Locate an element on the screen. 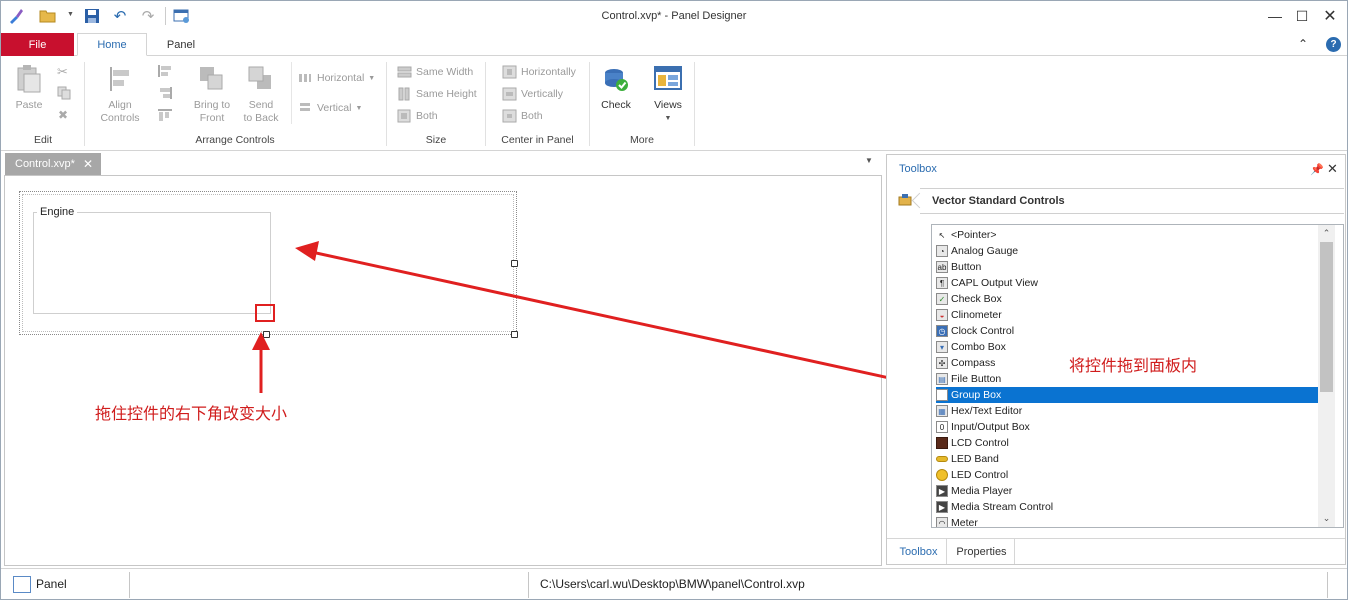  list-item-button: ab Button is located at coordinates (1127, 267).